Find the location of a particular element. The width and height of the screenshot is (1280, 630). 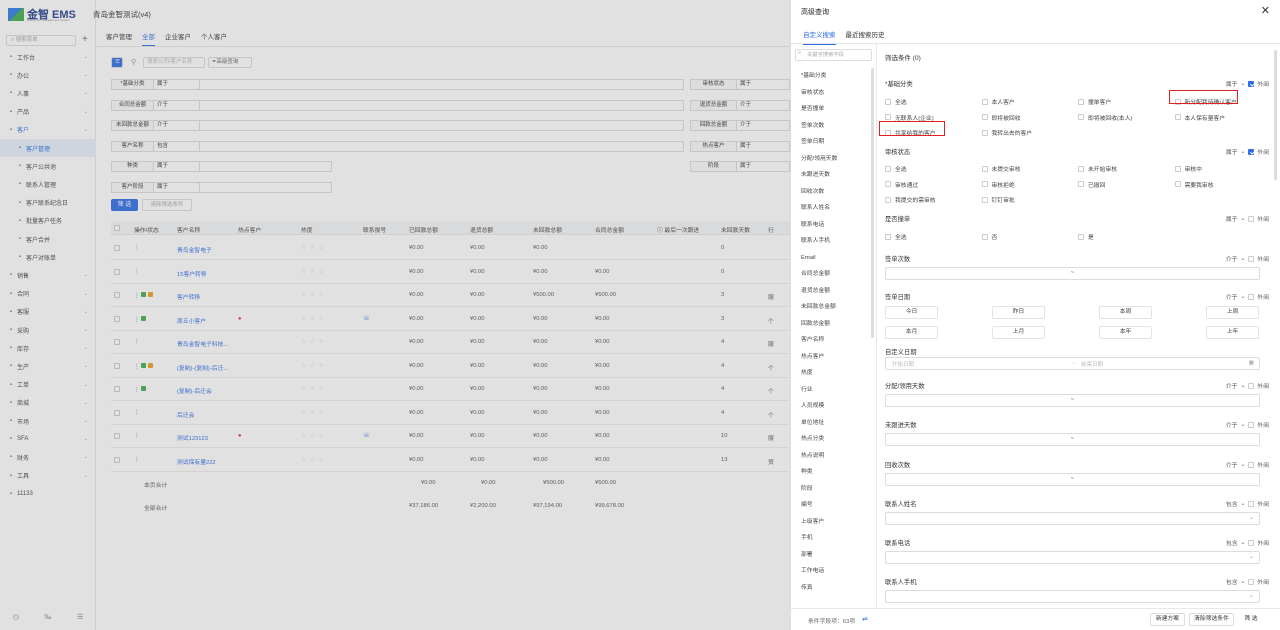

option-checkbox: 未开始审核 is located at coordinates (1097, 168).